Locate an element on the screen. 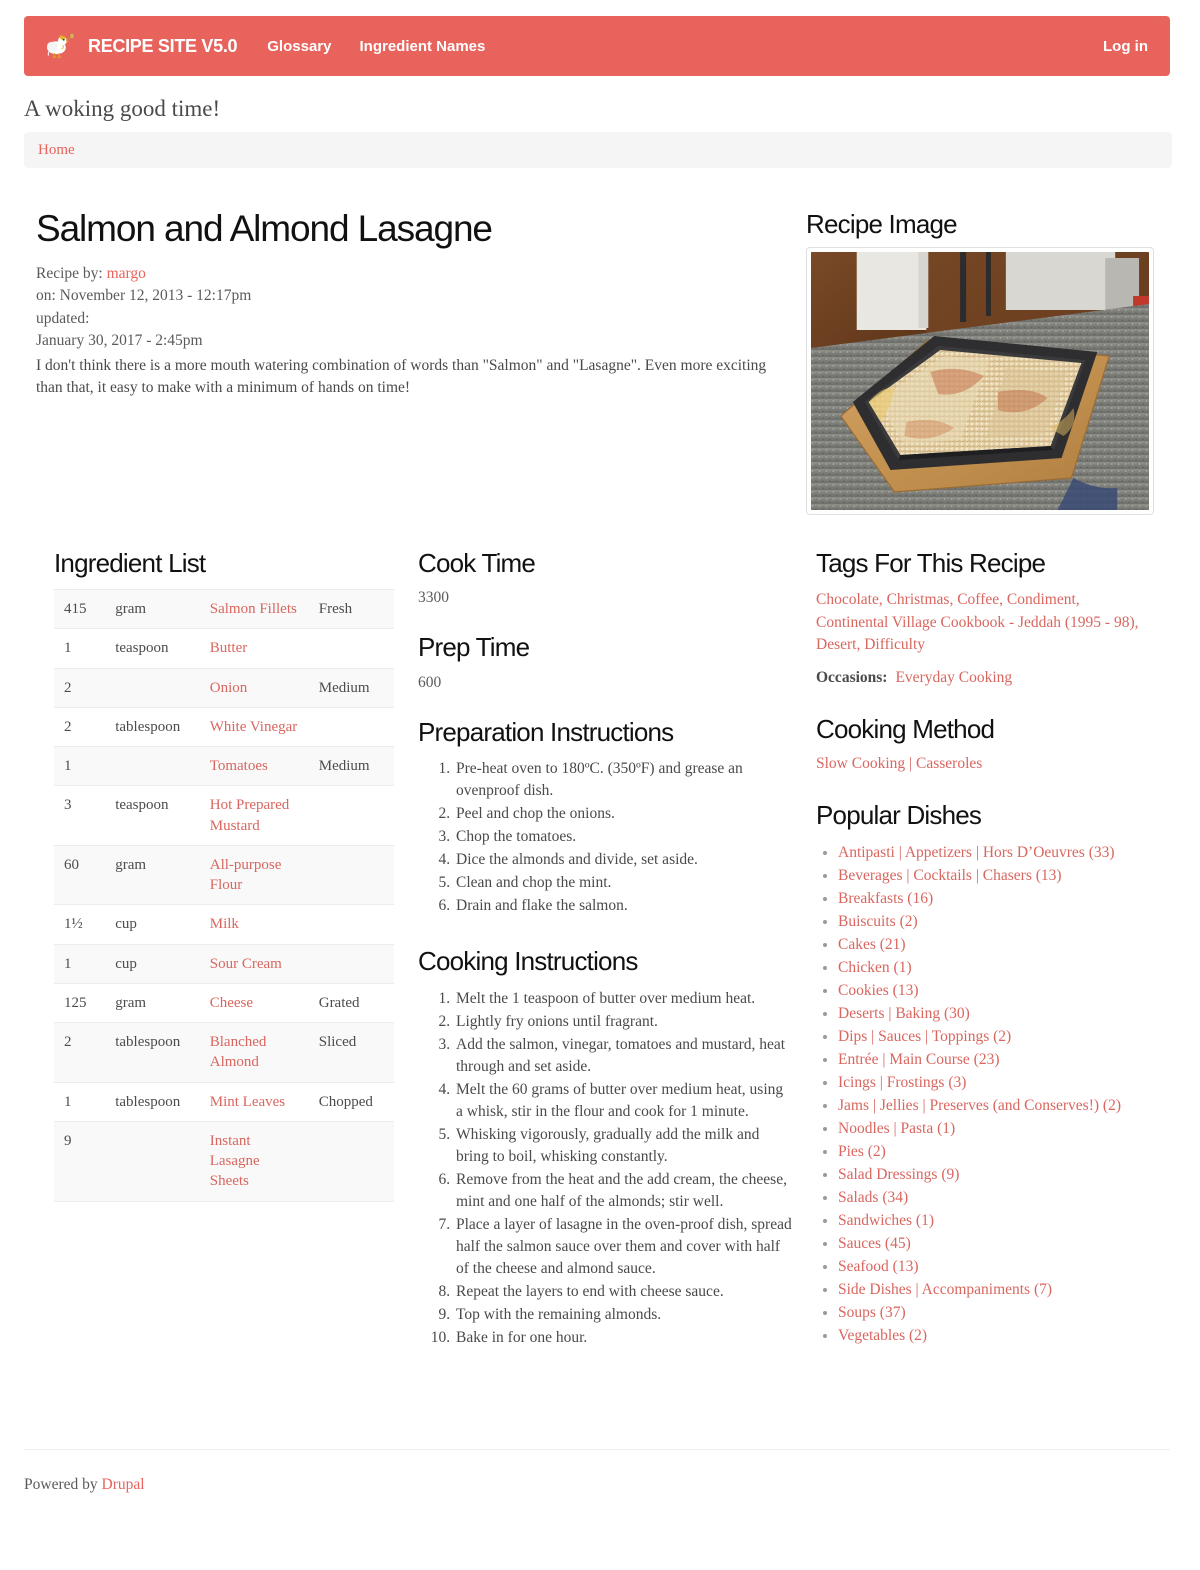 The width and height of the screenshot is (1200, 1570). ingredient-link: Hot Prepared Mustard is located at coordinates (250, 815).